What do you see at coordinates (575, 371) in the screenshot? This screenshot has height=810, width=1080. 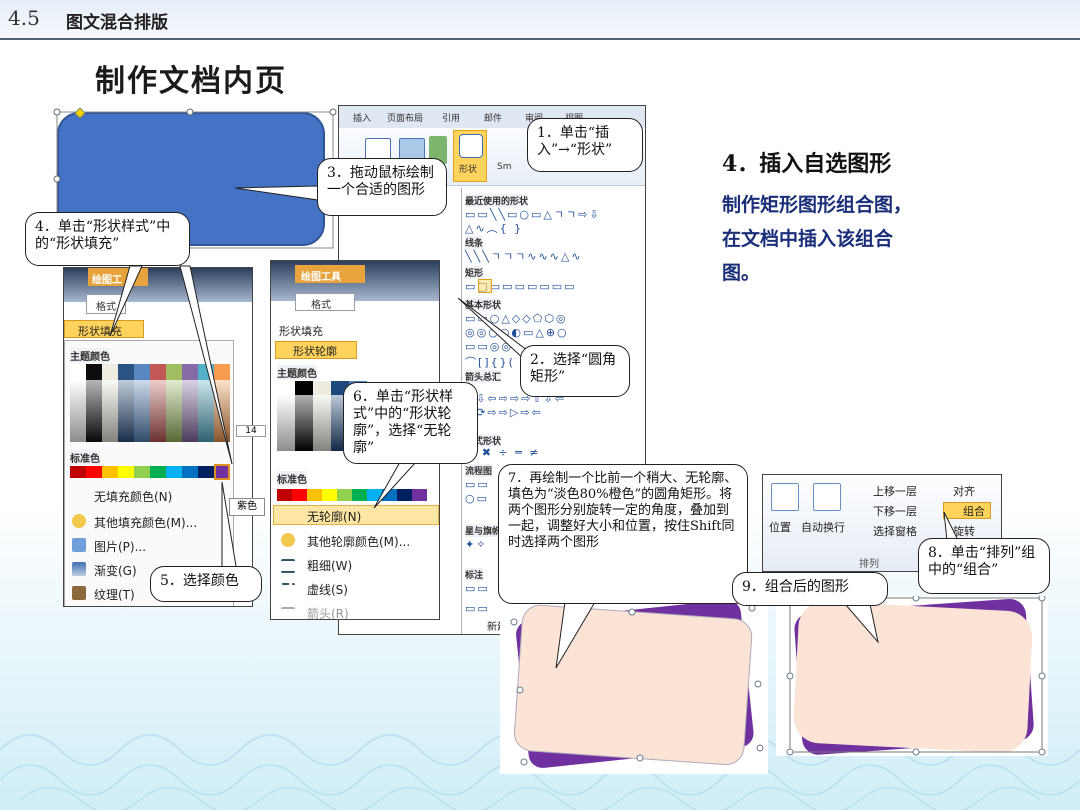 I see `callout-step-2: 2．选择“圆角矩形”` at bounding box center [575, 371].